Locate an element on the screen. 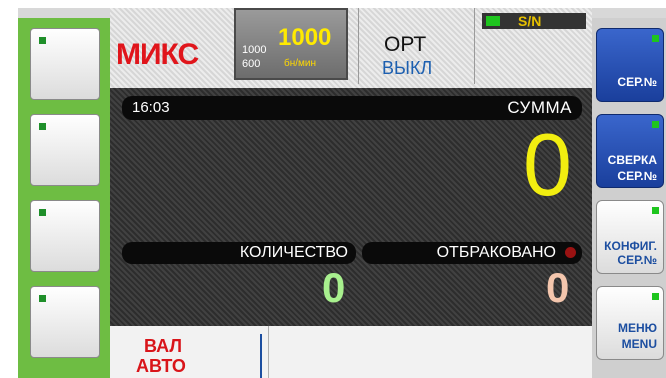  rejected-value: 0 is located at coordinates (558, 287).